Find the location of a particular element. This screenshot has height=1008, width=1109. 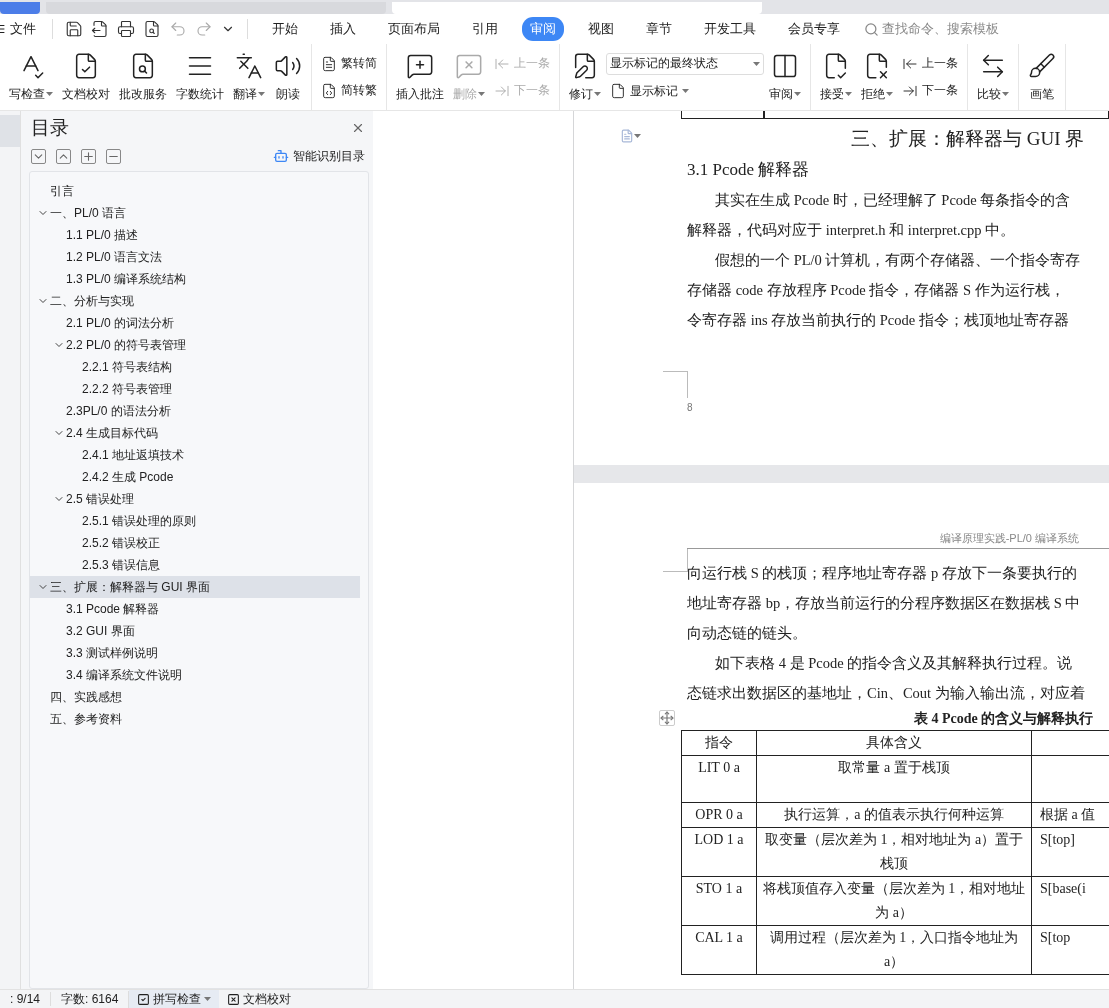

ribbon-button: 审阅 is located at coordinates (785, 77).